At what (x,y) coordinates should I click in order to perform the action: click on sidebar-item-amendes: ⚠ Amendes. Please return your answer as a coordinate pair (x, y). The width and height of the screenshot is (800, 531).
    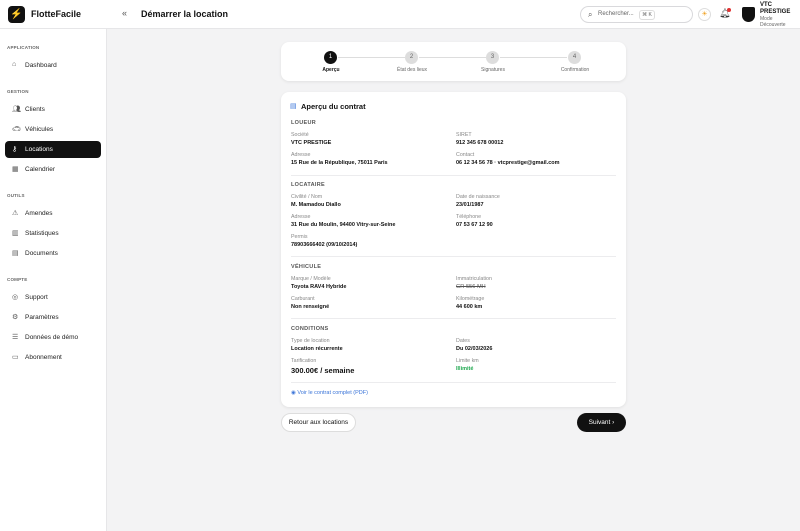
    Looking at the image, I should click on (53, 213).